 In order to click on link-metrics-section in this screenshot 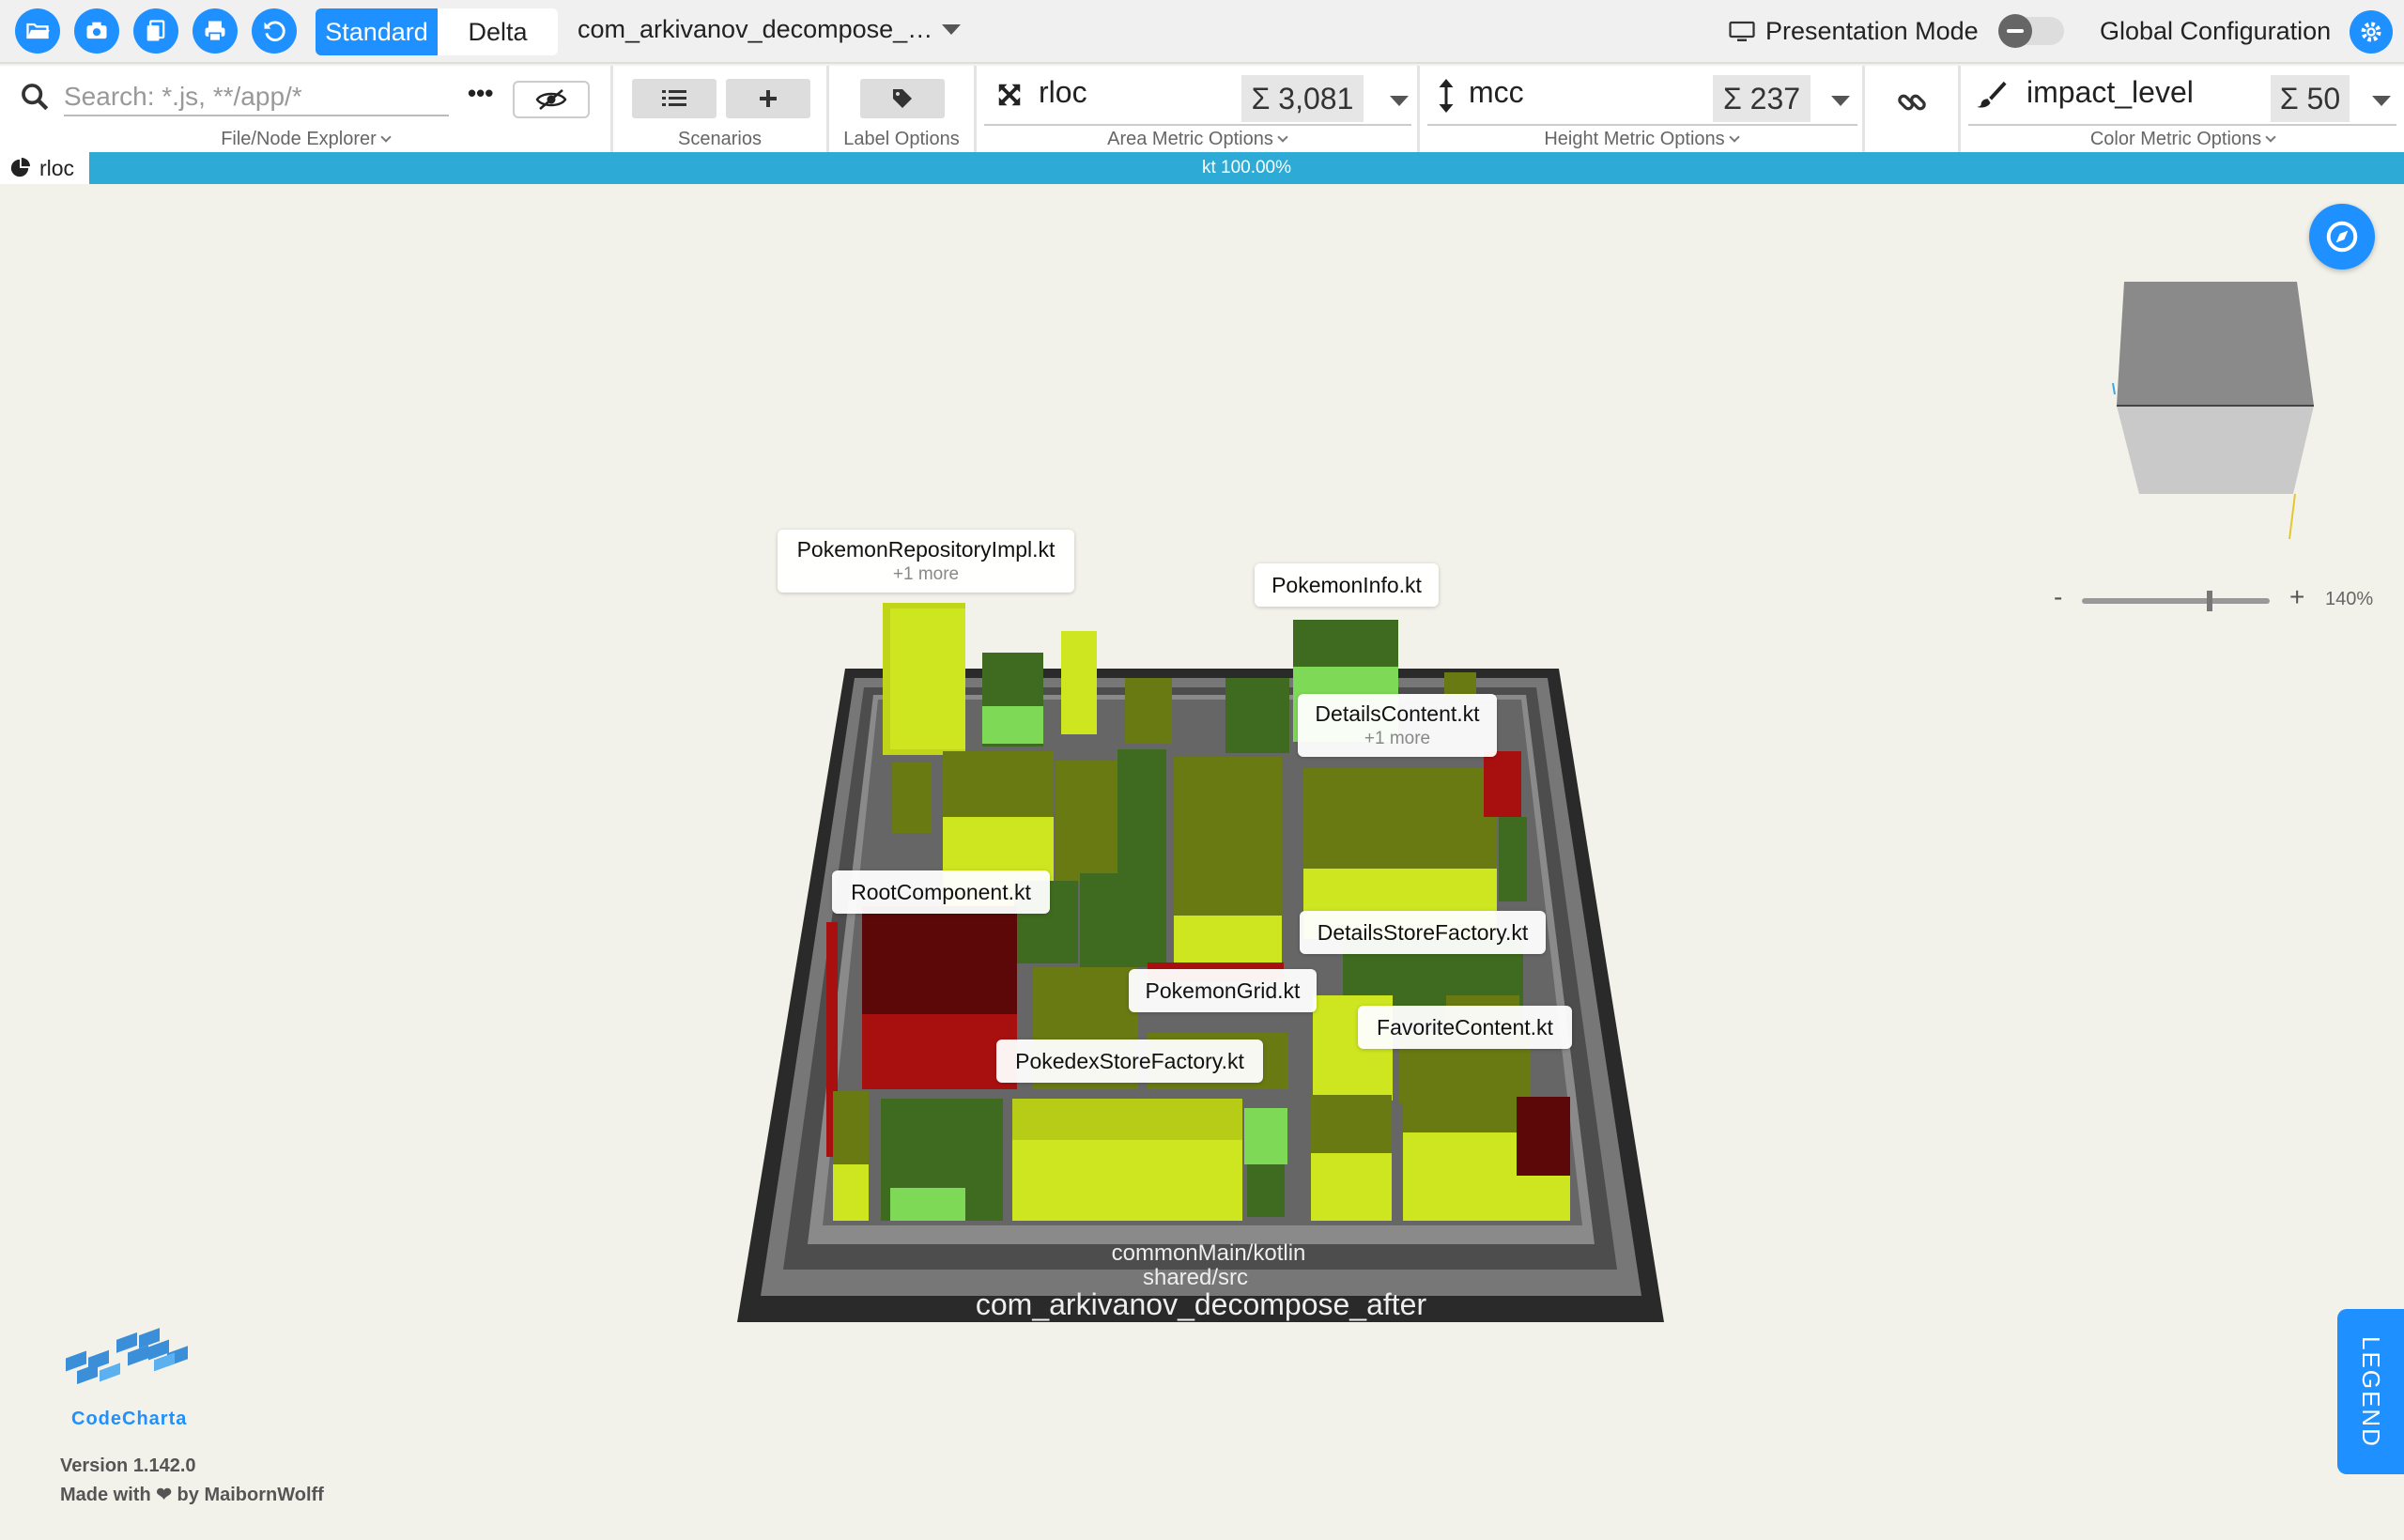, I will do `click(1913, 109)`.